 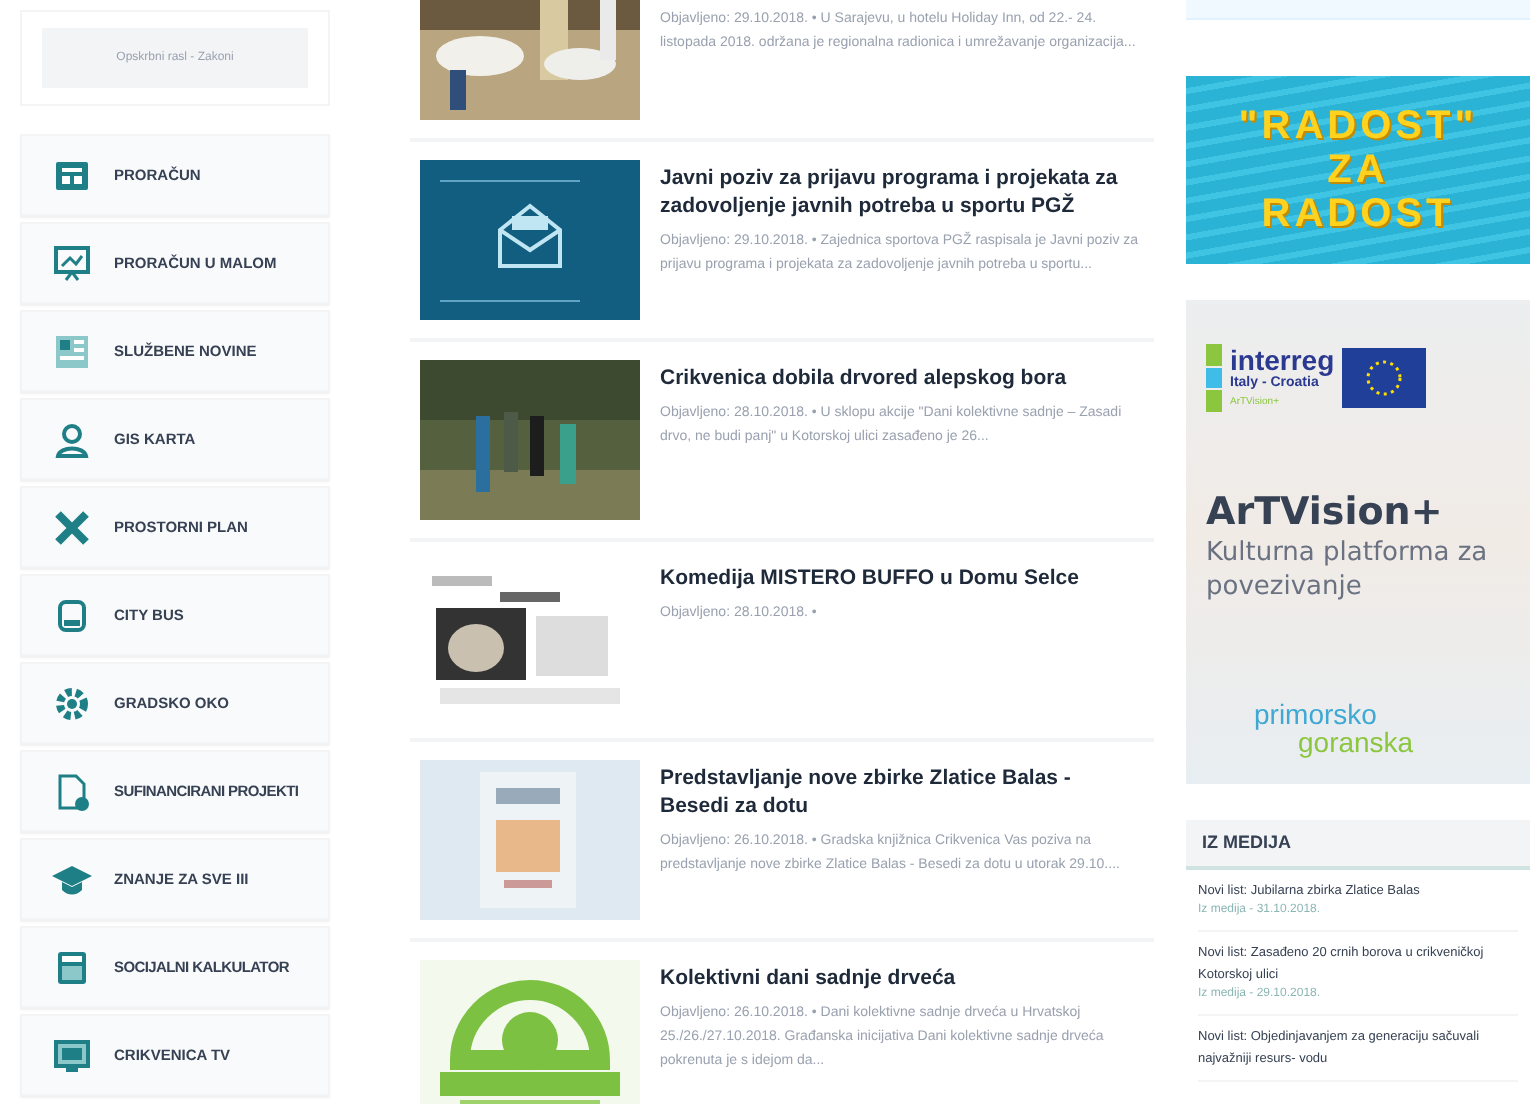 What do you see at coordinates (1325, 512) in the screenshot?
I see `banner-title: ArTVision+` at bounding box center [1325, 512].